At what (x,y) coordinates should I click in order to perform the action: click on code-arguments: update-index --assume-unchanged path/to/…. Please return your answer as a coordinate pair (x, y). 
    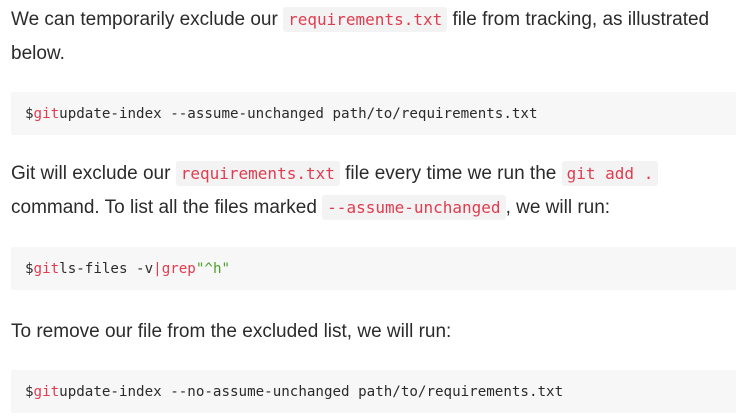
    Looking at the image, I should click on (298, 113).